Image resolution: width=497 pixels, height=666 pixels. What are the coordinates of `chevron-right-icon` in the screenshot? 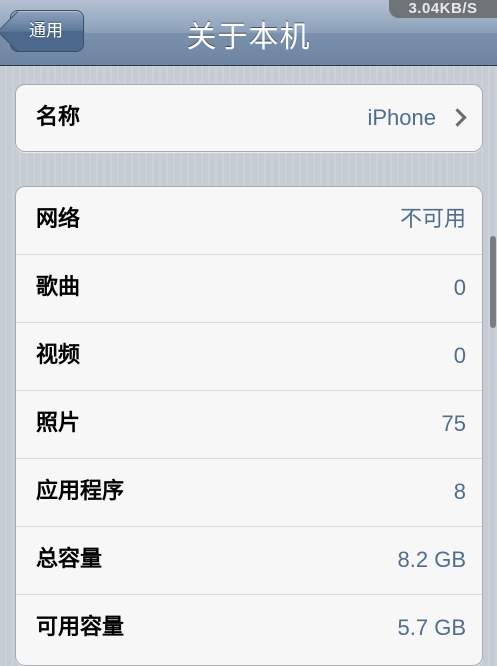 It's located at (457, 117).